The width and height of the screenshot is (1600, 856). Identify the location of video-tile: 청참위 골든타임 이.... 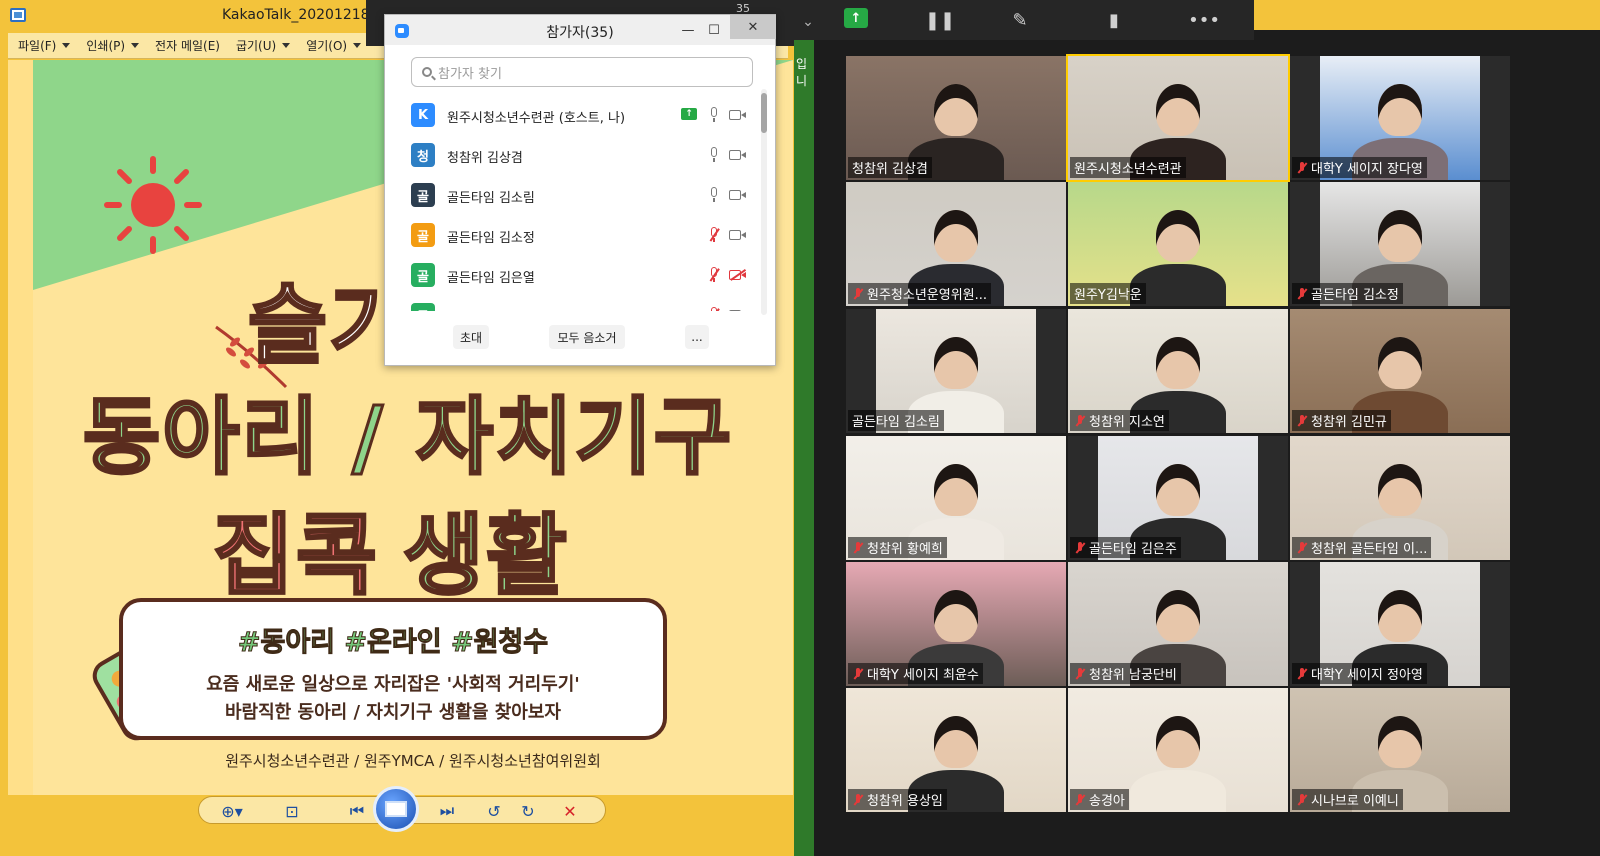
(1400, 498).